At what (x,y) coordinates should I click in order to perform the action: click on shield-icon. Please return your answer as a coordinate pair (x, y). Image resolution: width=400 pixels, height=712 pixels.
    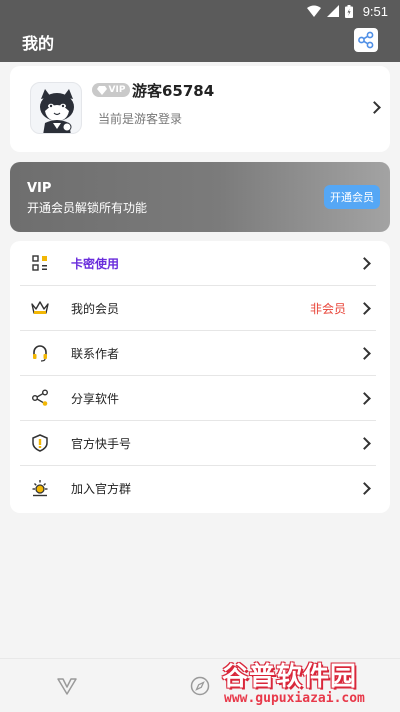
    Looking at the image, I should click on (40, 443).